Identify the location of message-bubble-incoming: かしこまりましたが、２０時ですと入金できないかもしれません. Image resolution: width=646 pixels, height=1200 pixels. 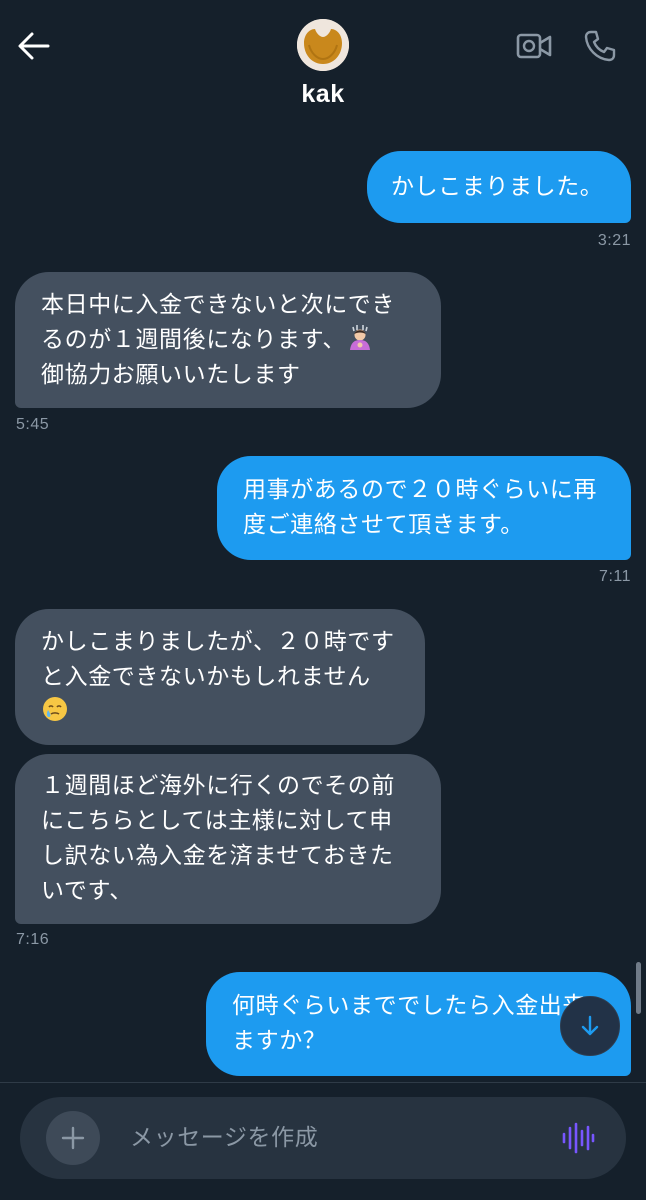
(220, 677).